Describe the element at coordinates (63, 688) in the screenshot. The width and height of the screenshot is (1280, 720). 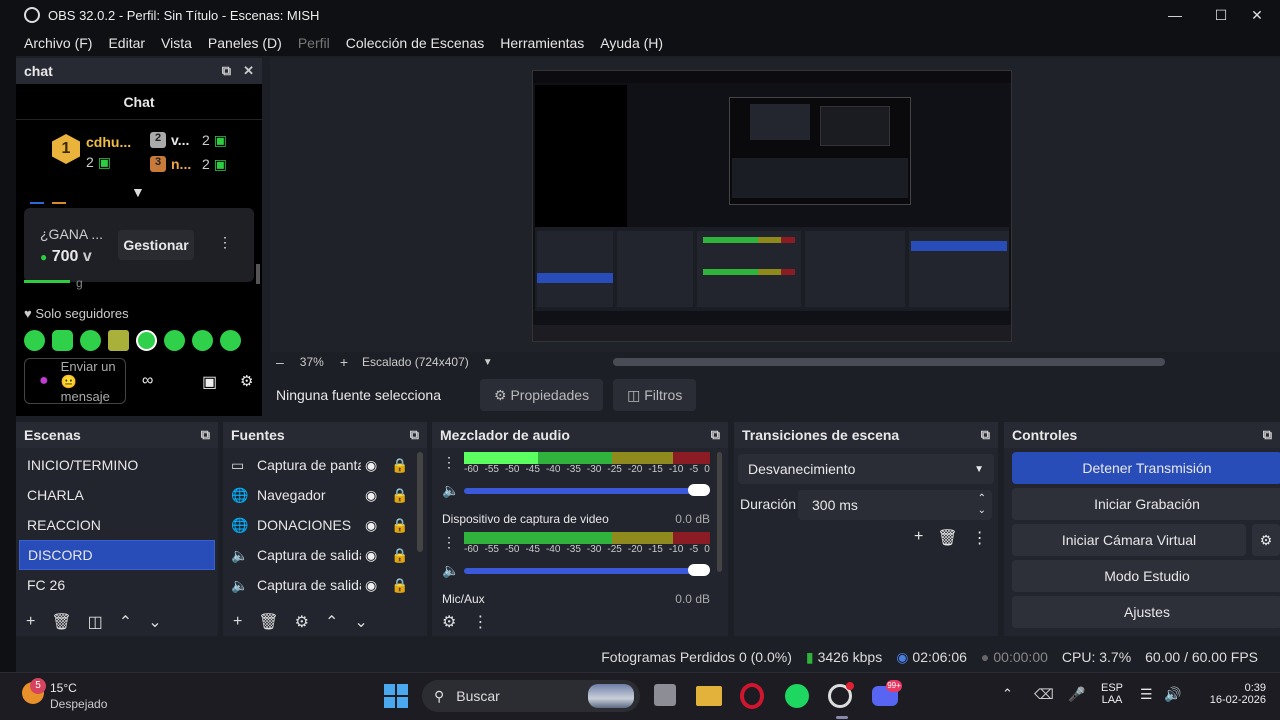
I see `weather-temp: 15°C` at that location.